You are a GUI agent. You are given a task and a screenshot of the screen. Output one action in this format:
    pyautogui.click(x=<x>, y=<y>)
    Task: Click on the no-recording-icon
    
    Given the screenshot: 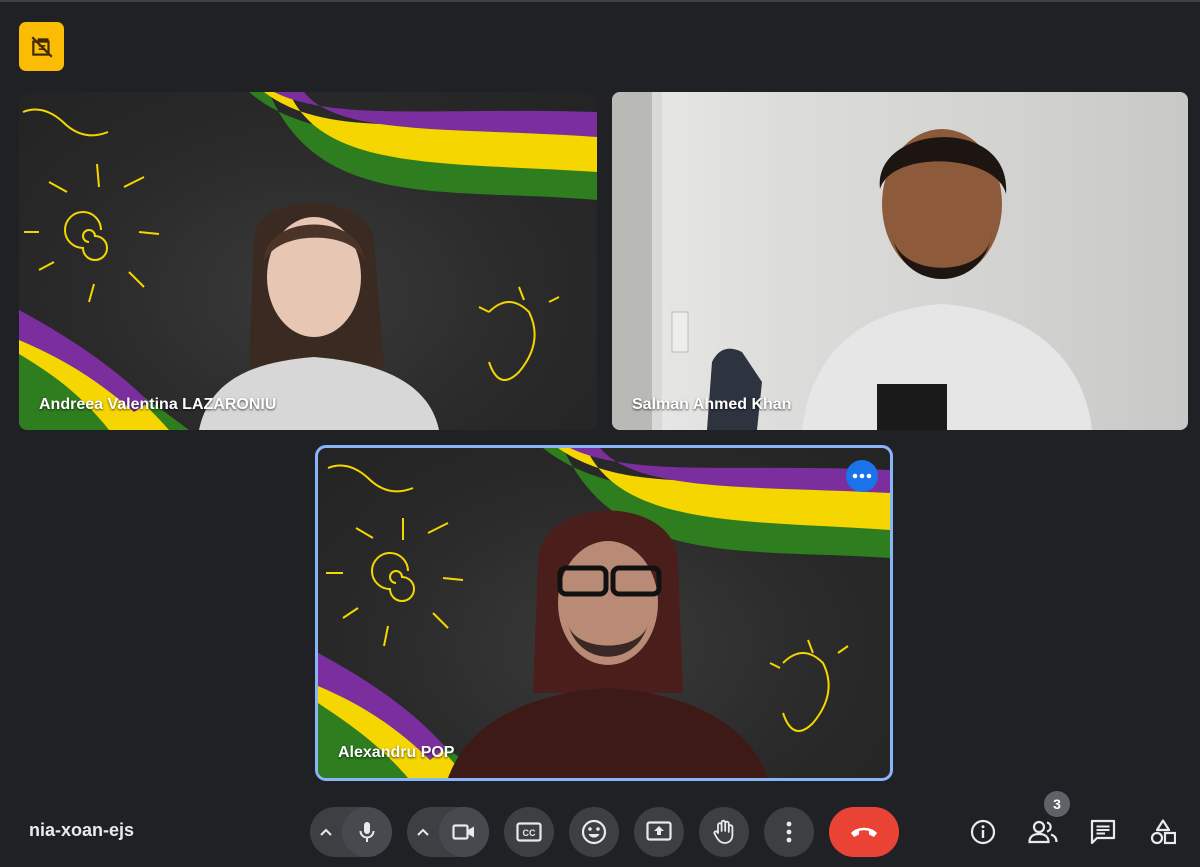 What is the action you would take?
    pyautogui.click(x=41, y=46)
    